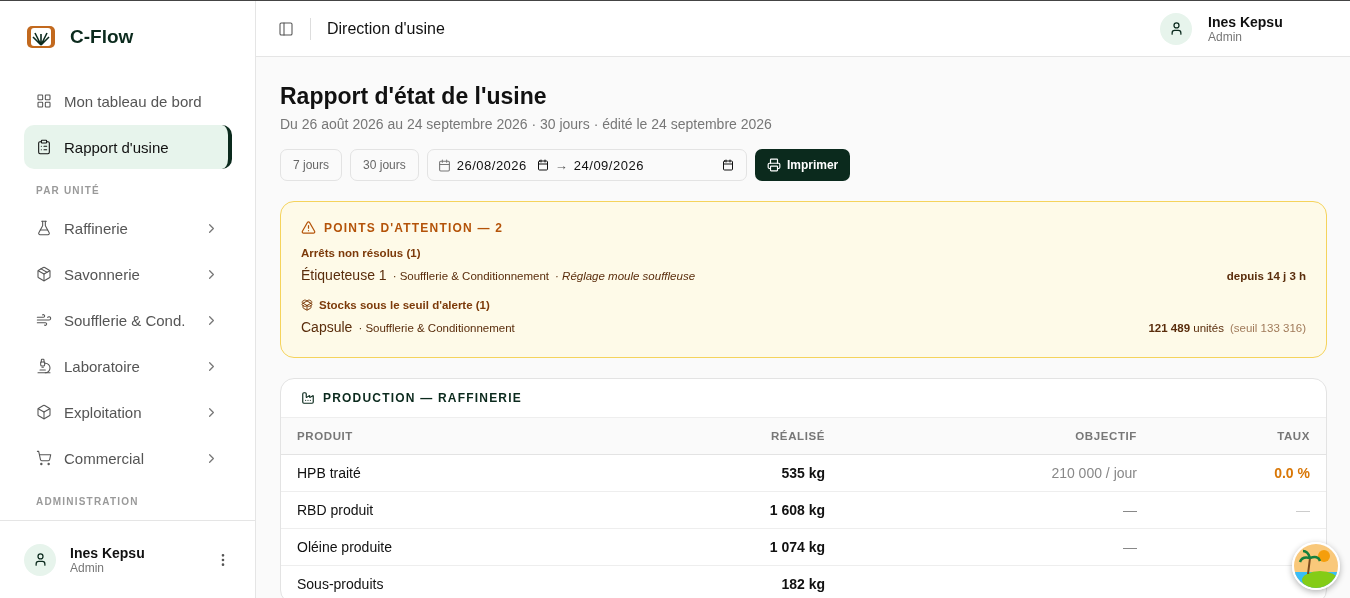 This screenshot has width=1350, height=598. What do you see at coordinates (44, 458) in the screenshot?
I see `cart-icon` at bounding box center [44, 458].